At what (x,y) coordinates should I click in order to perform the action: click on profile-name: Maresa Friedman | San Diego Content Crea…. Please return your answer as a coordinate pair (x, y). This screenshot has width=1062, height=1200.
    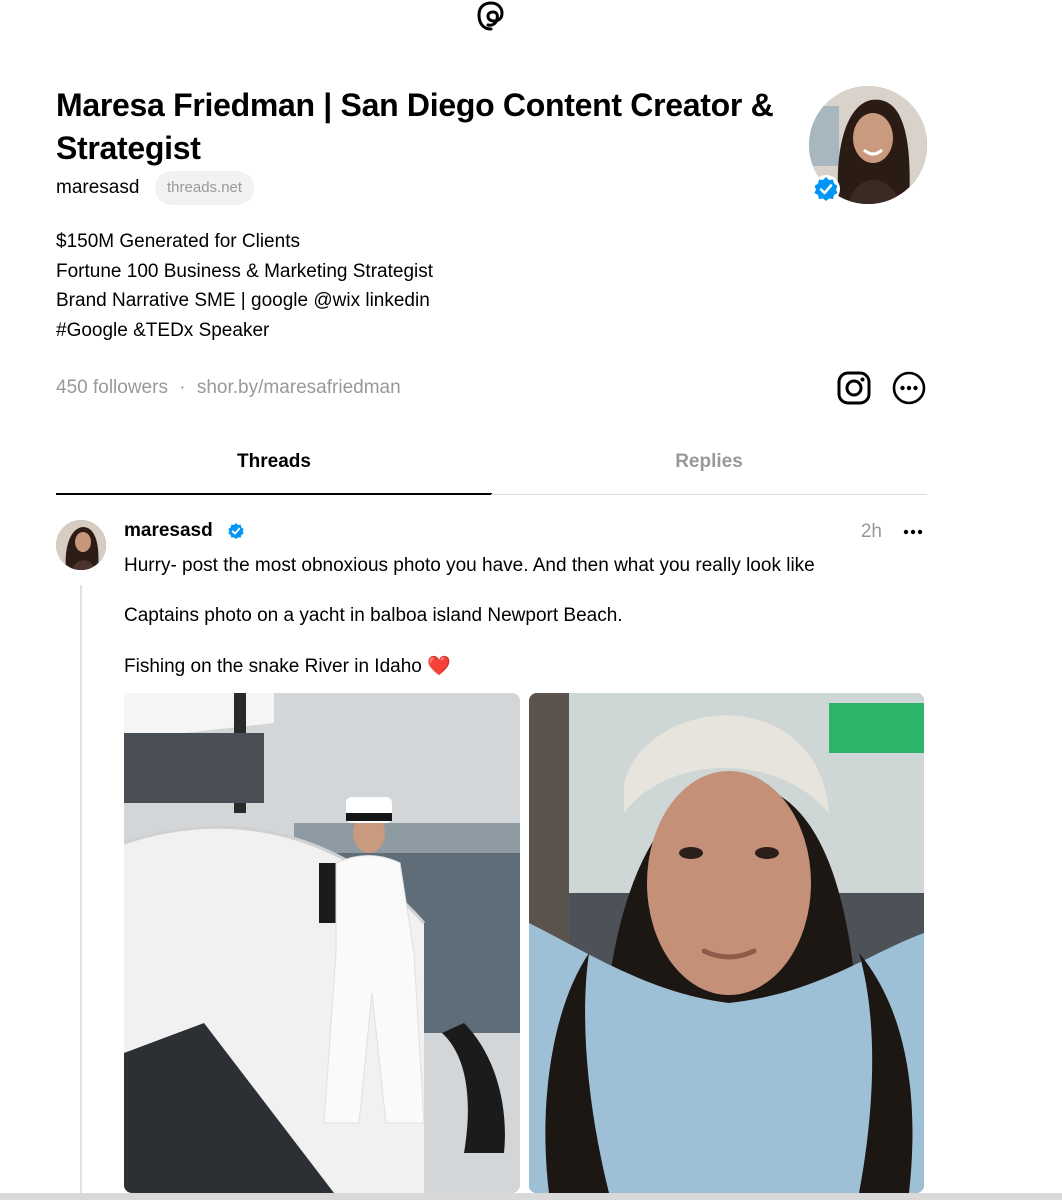
    Looking at the image, I should click on (415, 126).